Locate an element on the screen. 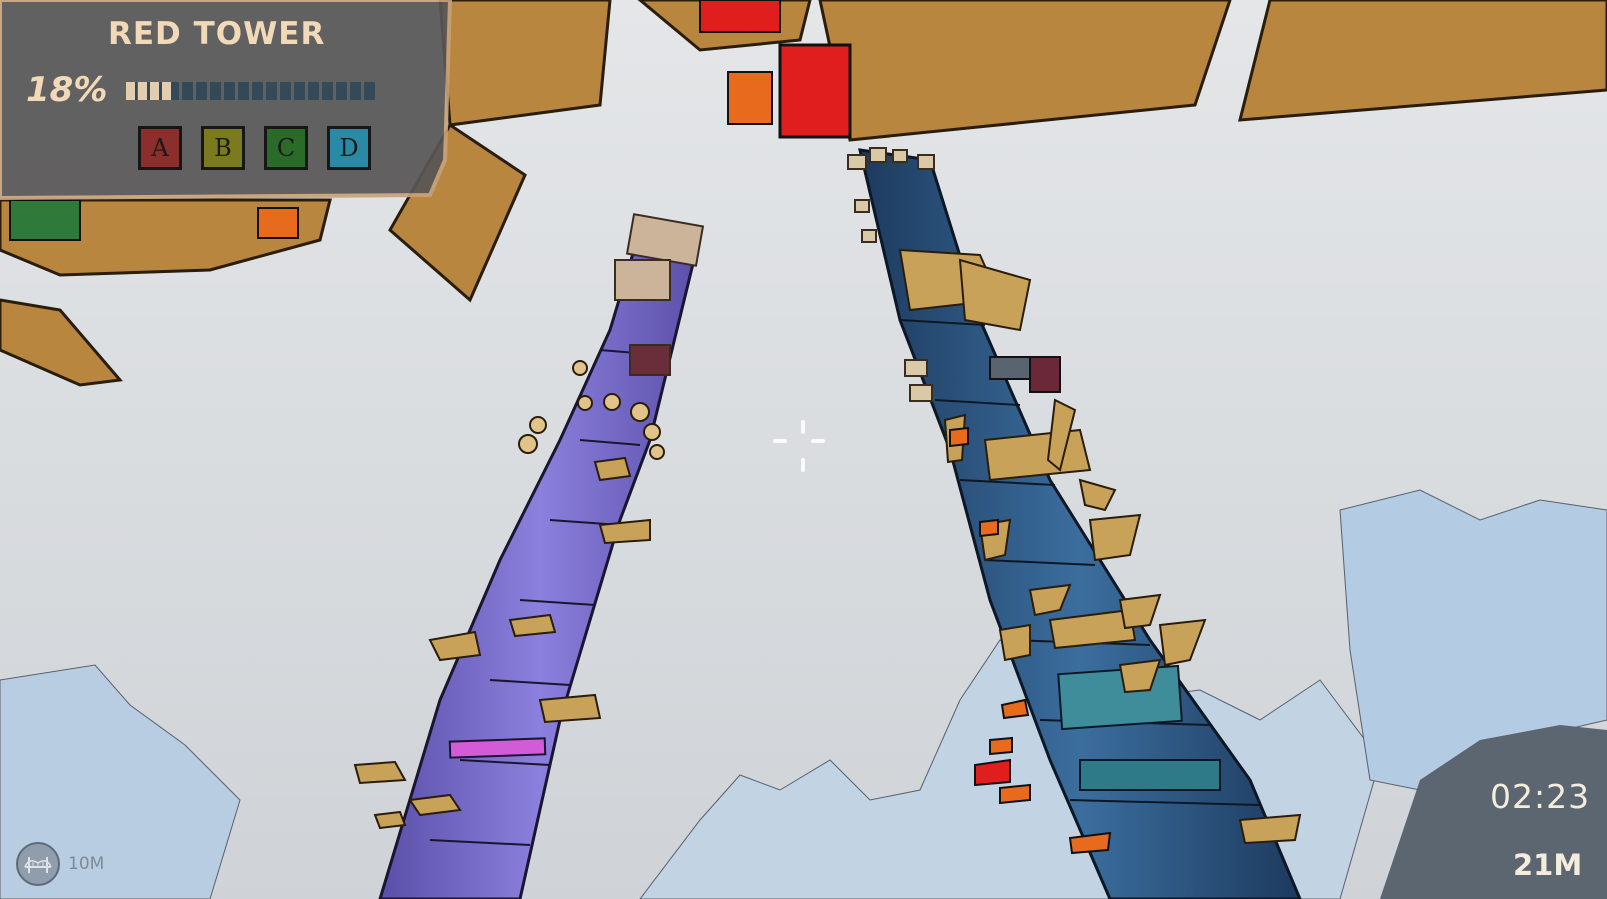 The image size is (1607, 899). key-b-button: B is located at coordinates (223, 148).